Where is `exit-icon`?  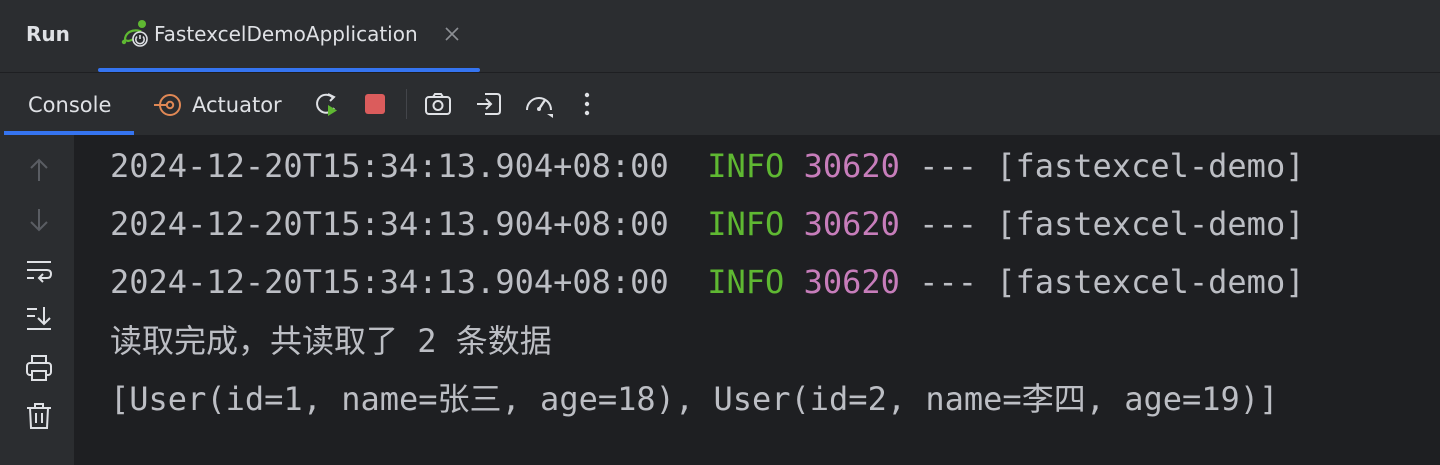 exit-icon is located at coordinates (489, 104).